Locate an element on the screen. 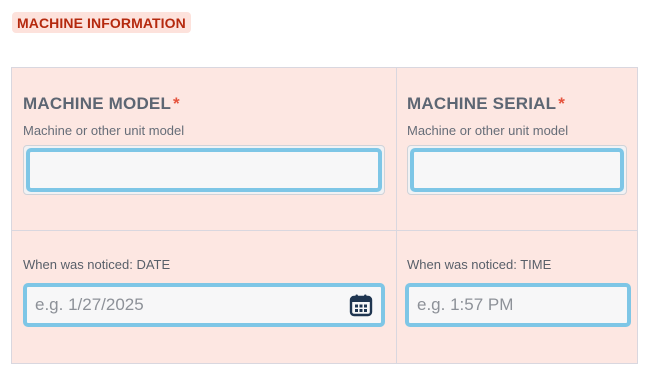 This screenshot has height=373, width=645. noticed-time-label: When was noticed: TIME is located at coordinates (479, 264).